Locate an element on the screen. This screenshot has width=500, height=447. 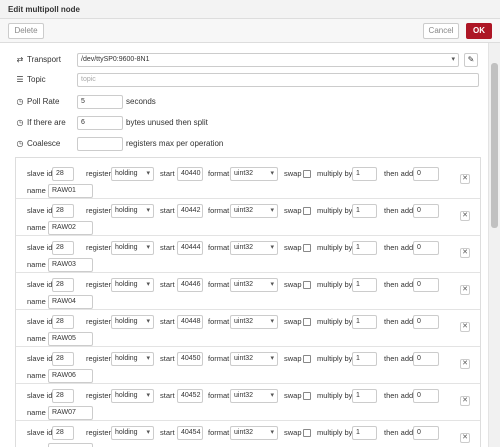
start-input: 40454 is located at coordinates (190, 433).